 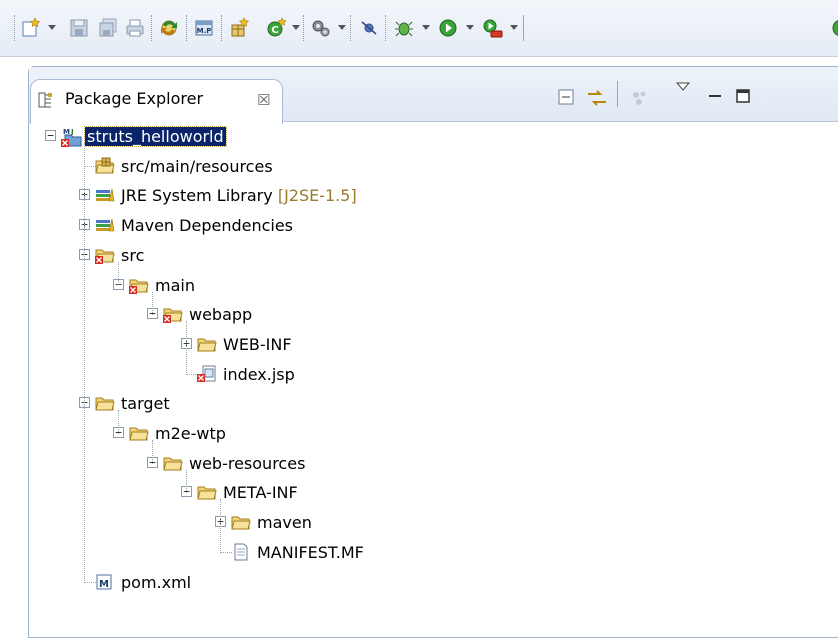 What do you see at coordinates (175, 285) in the screenshot?
I see `tree-item-label: main` at bounding box center [175, 285].